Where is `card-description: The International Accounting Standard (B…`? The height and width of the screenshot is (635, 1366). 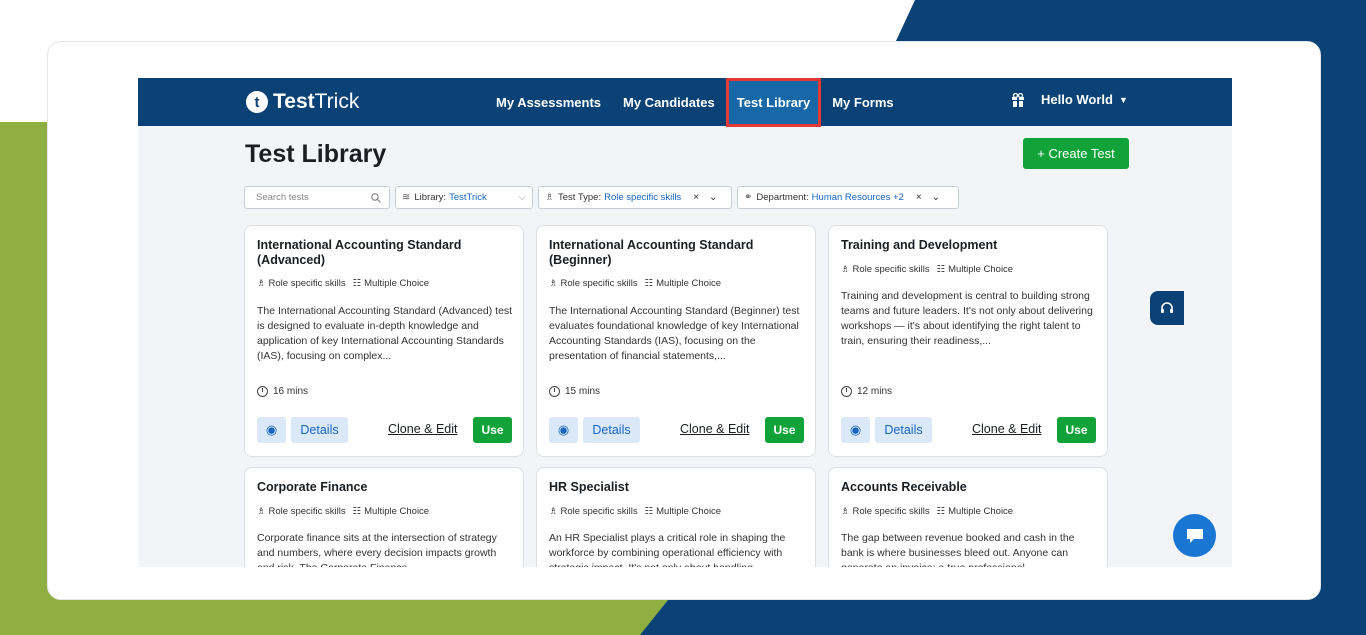 card-description: The International Accounting Standard (B… is located at coordinates (674, 333).